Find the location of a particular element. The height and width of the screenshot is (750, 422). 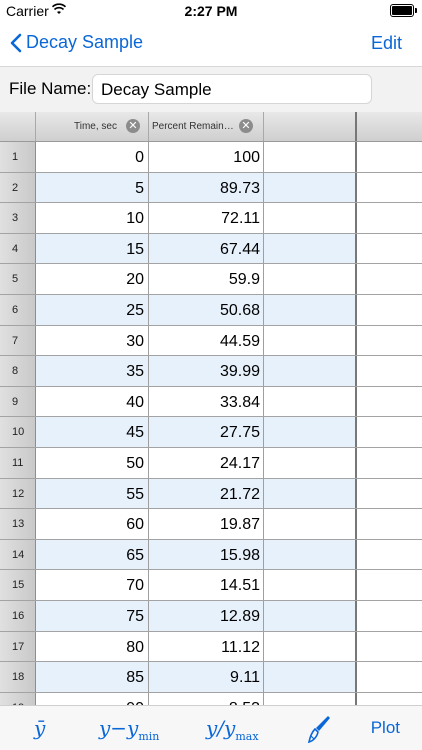

row-number-cell: 7 is located at coordinates (18, 340).